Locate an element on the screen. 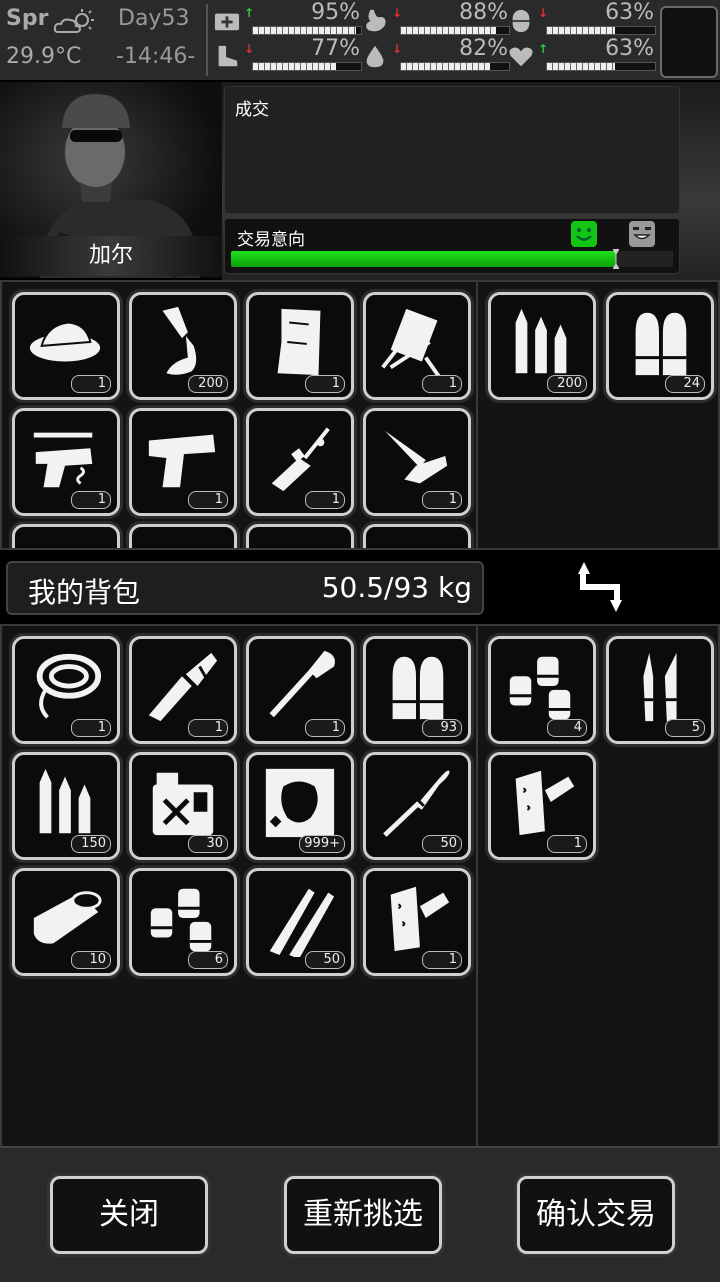 Image resolution: width=720 pixels, height=1282 pixels. trade-intent-fill is located at coordinates (423, 259).